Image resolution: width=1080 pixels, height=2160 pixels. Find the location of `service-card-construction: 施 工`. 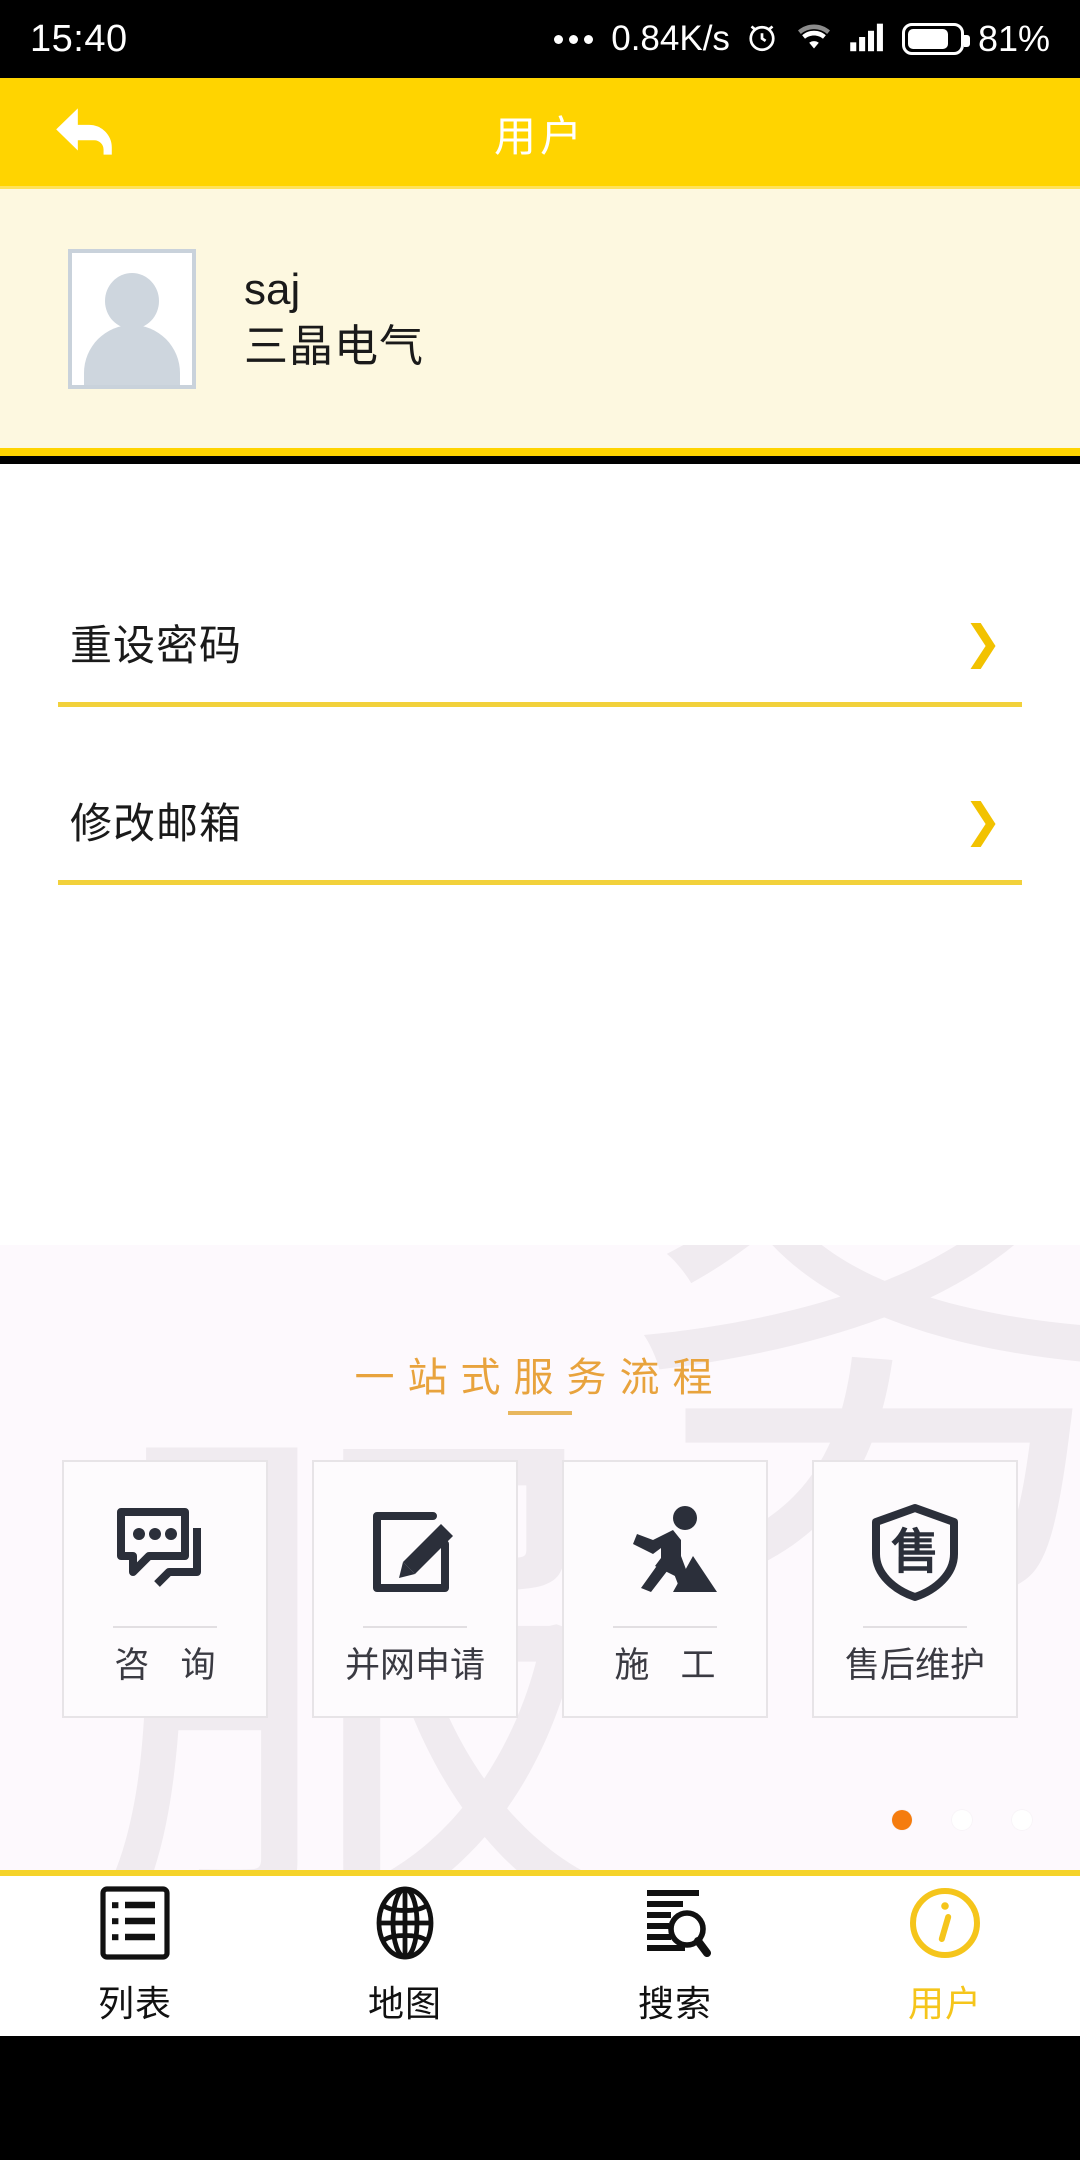

service-card-construction: 施 工 is located at coordinates (665, 1589).